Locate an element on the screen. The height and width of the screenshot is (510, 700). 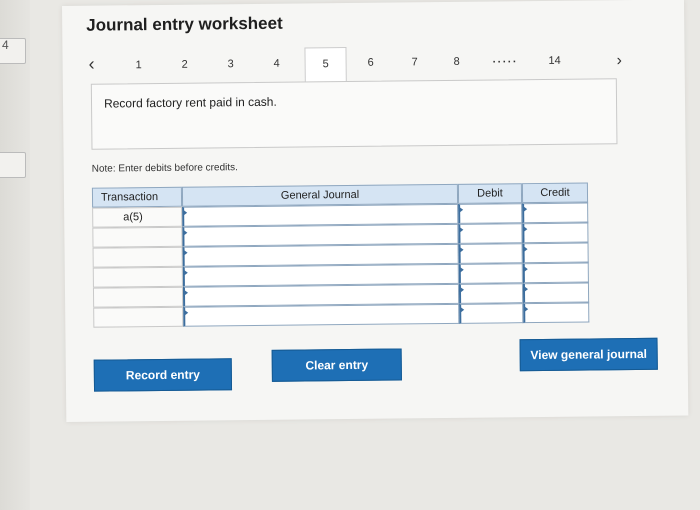
header-debit: Debit is located at coordinates (490, 193).